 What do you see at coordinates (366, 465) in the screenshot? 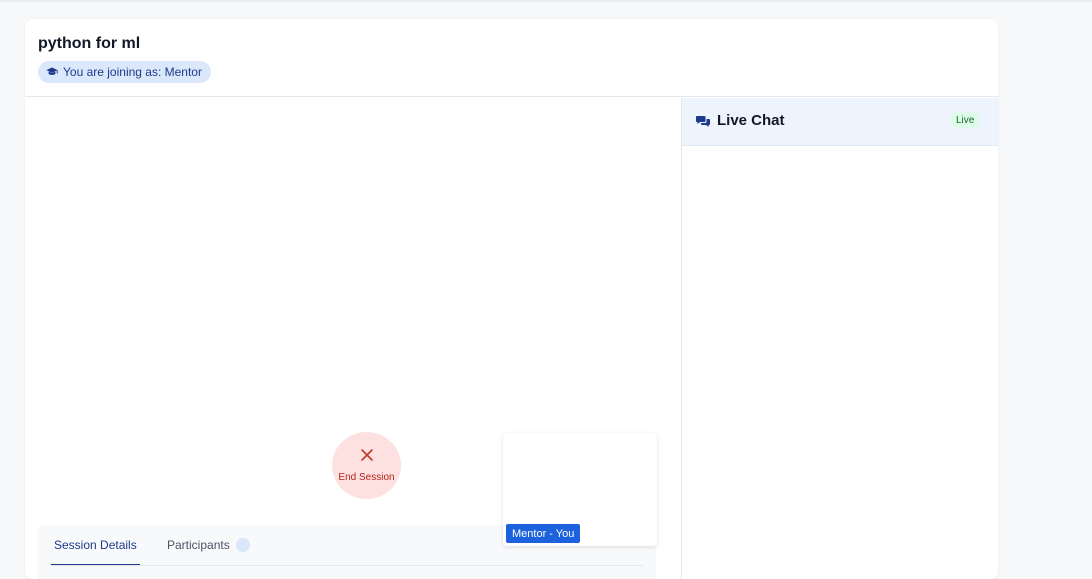
I see `end-session-button: End Session` at bounding box center [366, 465].